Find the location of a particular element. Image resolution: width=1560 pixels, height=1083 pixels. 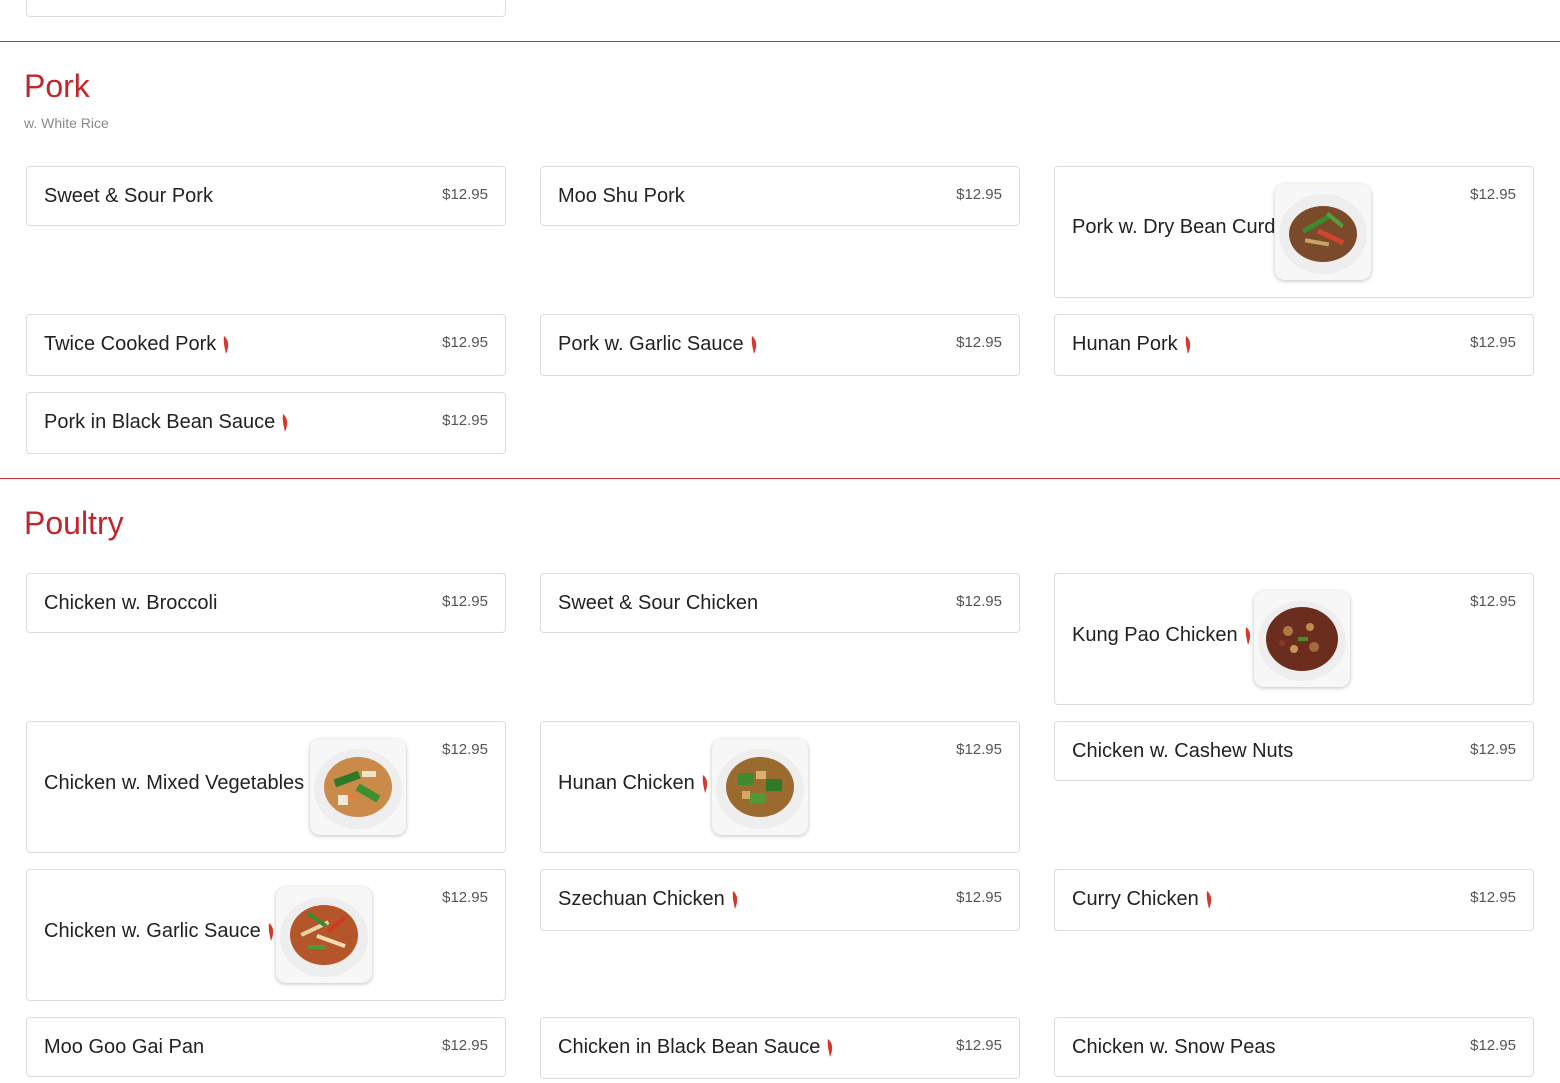

category-title-poultry: Poultry is located at coordinates (74, 523).